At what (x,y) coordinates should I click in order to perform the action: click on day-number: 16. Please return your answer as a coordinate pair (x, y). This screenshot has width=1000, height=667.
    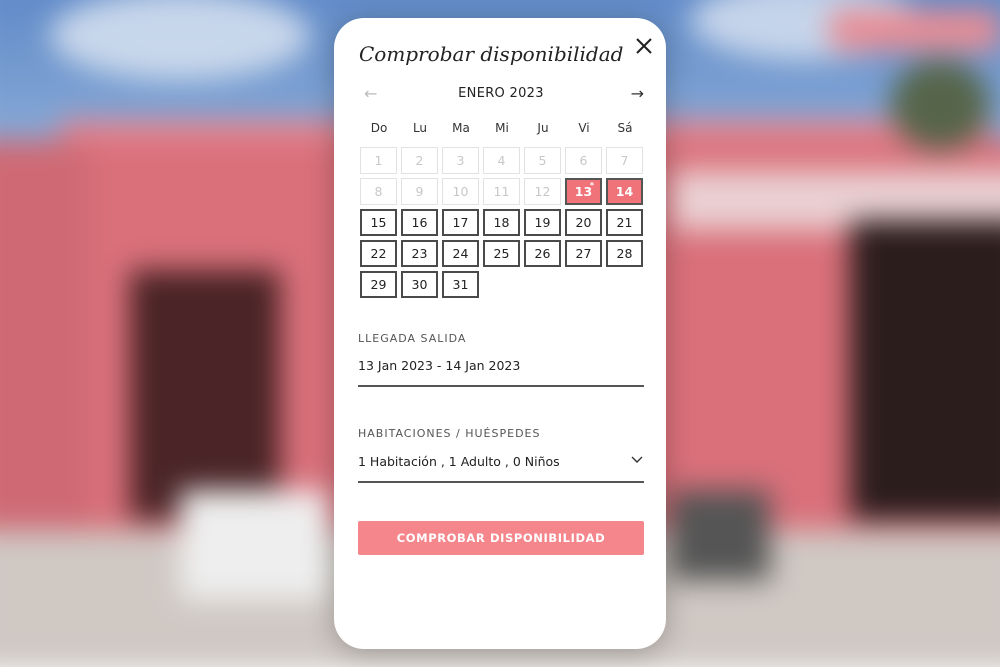
    Looking at the image, I should click on (419, 222).